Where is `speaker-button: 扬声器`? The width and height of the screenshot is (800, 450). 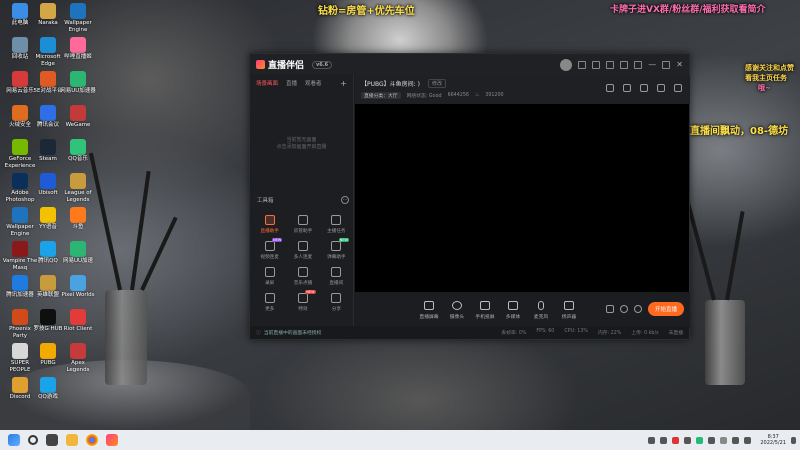 speaker-button: 扬声器 is located at coordinates (569, 310).